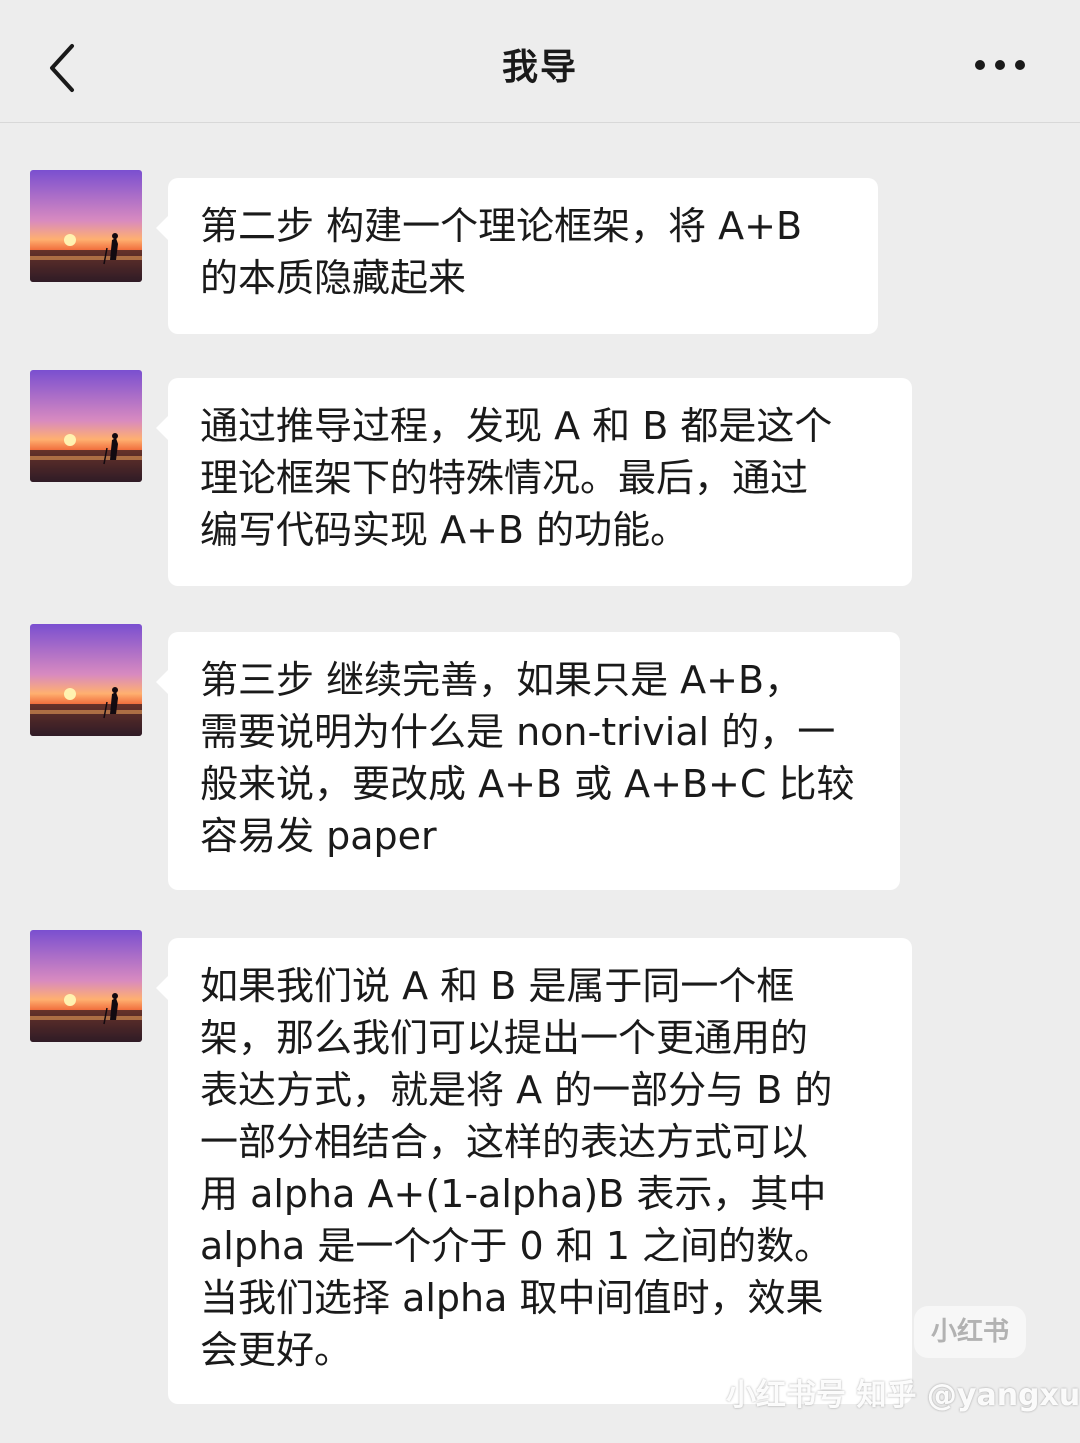 This screenshot has width=1080, height=1443. What do you see at coordinates (517, 256) in the screenshot?
I see `message-bubble: 第二步 构建一个理论框架，将 A+B 的本质隐藏起来` at bounding box center [517, 256].